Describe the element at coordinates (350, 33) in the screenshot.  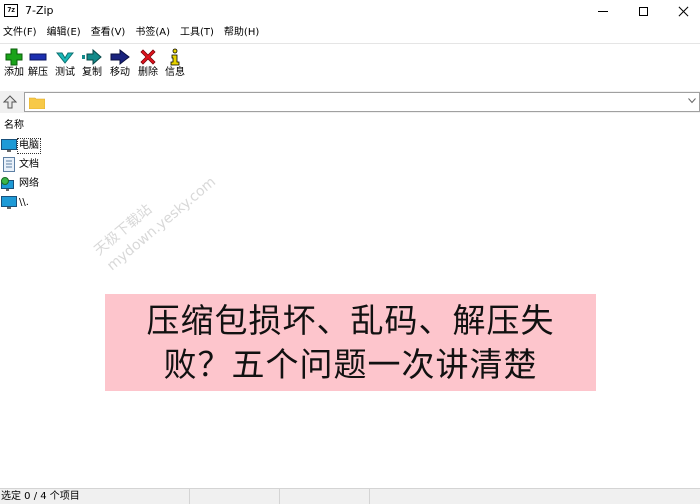
I see `menu-bar: 文件(F) 编辑(E) 查看(V) 书签(A) 工具(T) 帮助(H)` at that location.